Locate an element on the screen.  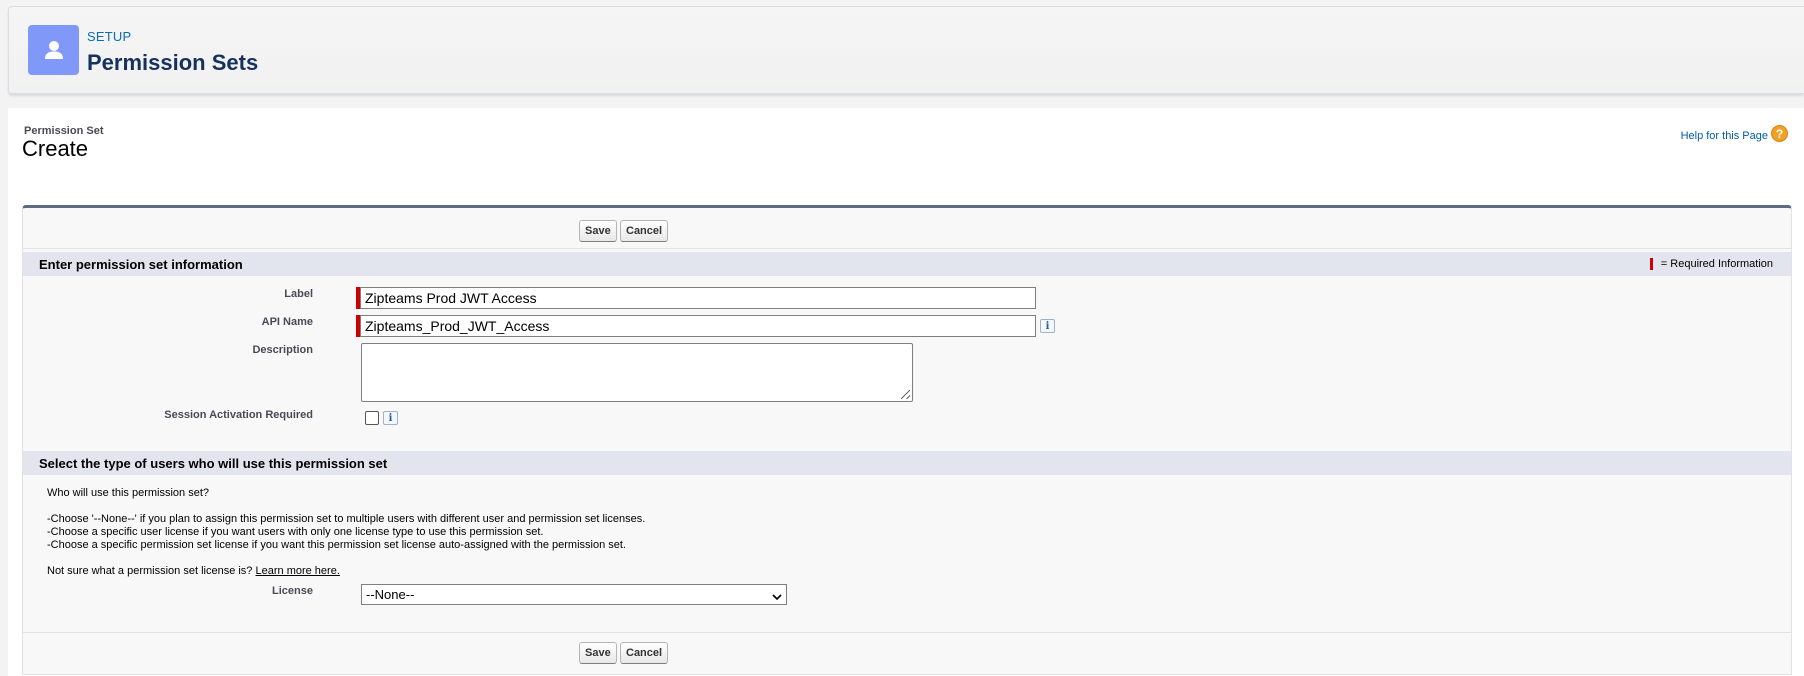
required-legend: = Required Information is located at coordinates (1711, 264).